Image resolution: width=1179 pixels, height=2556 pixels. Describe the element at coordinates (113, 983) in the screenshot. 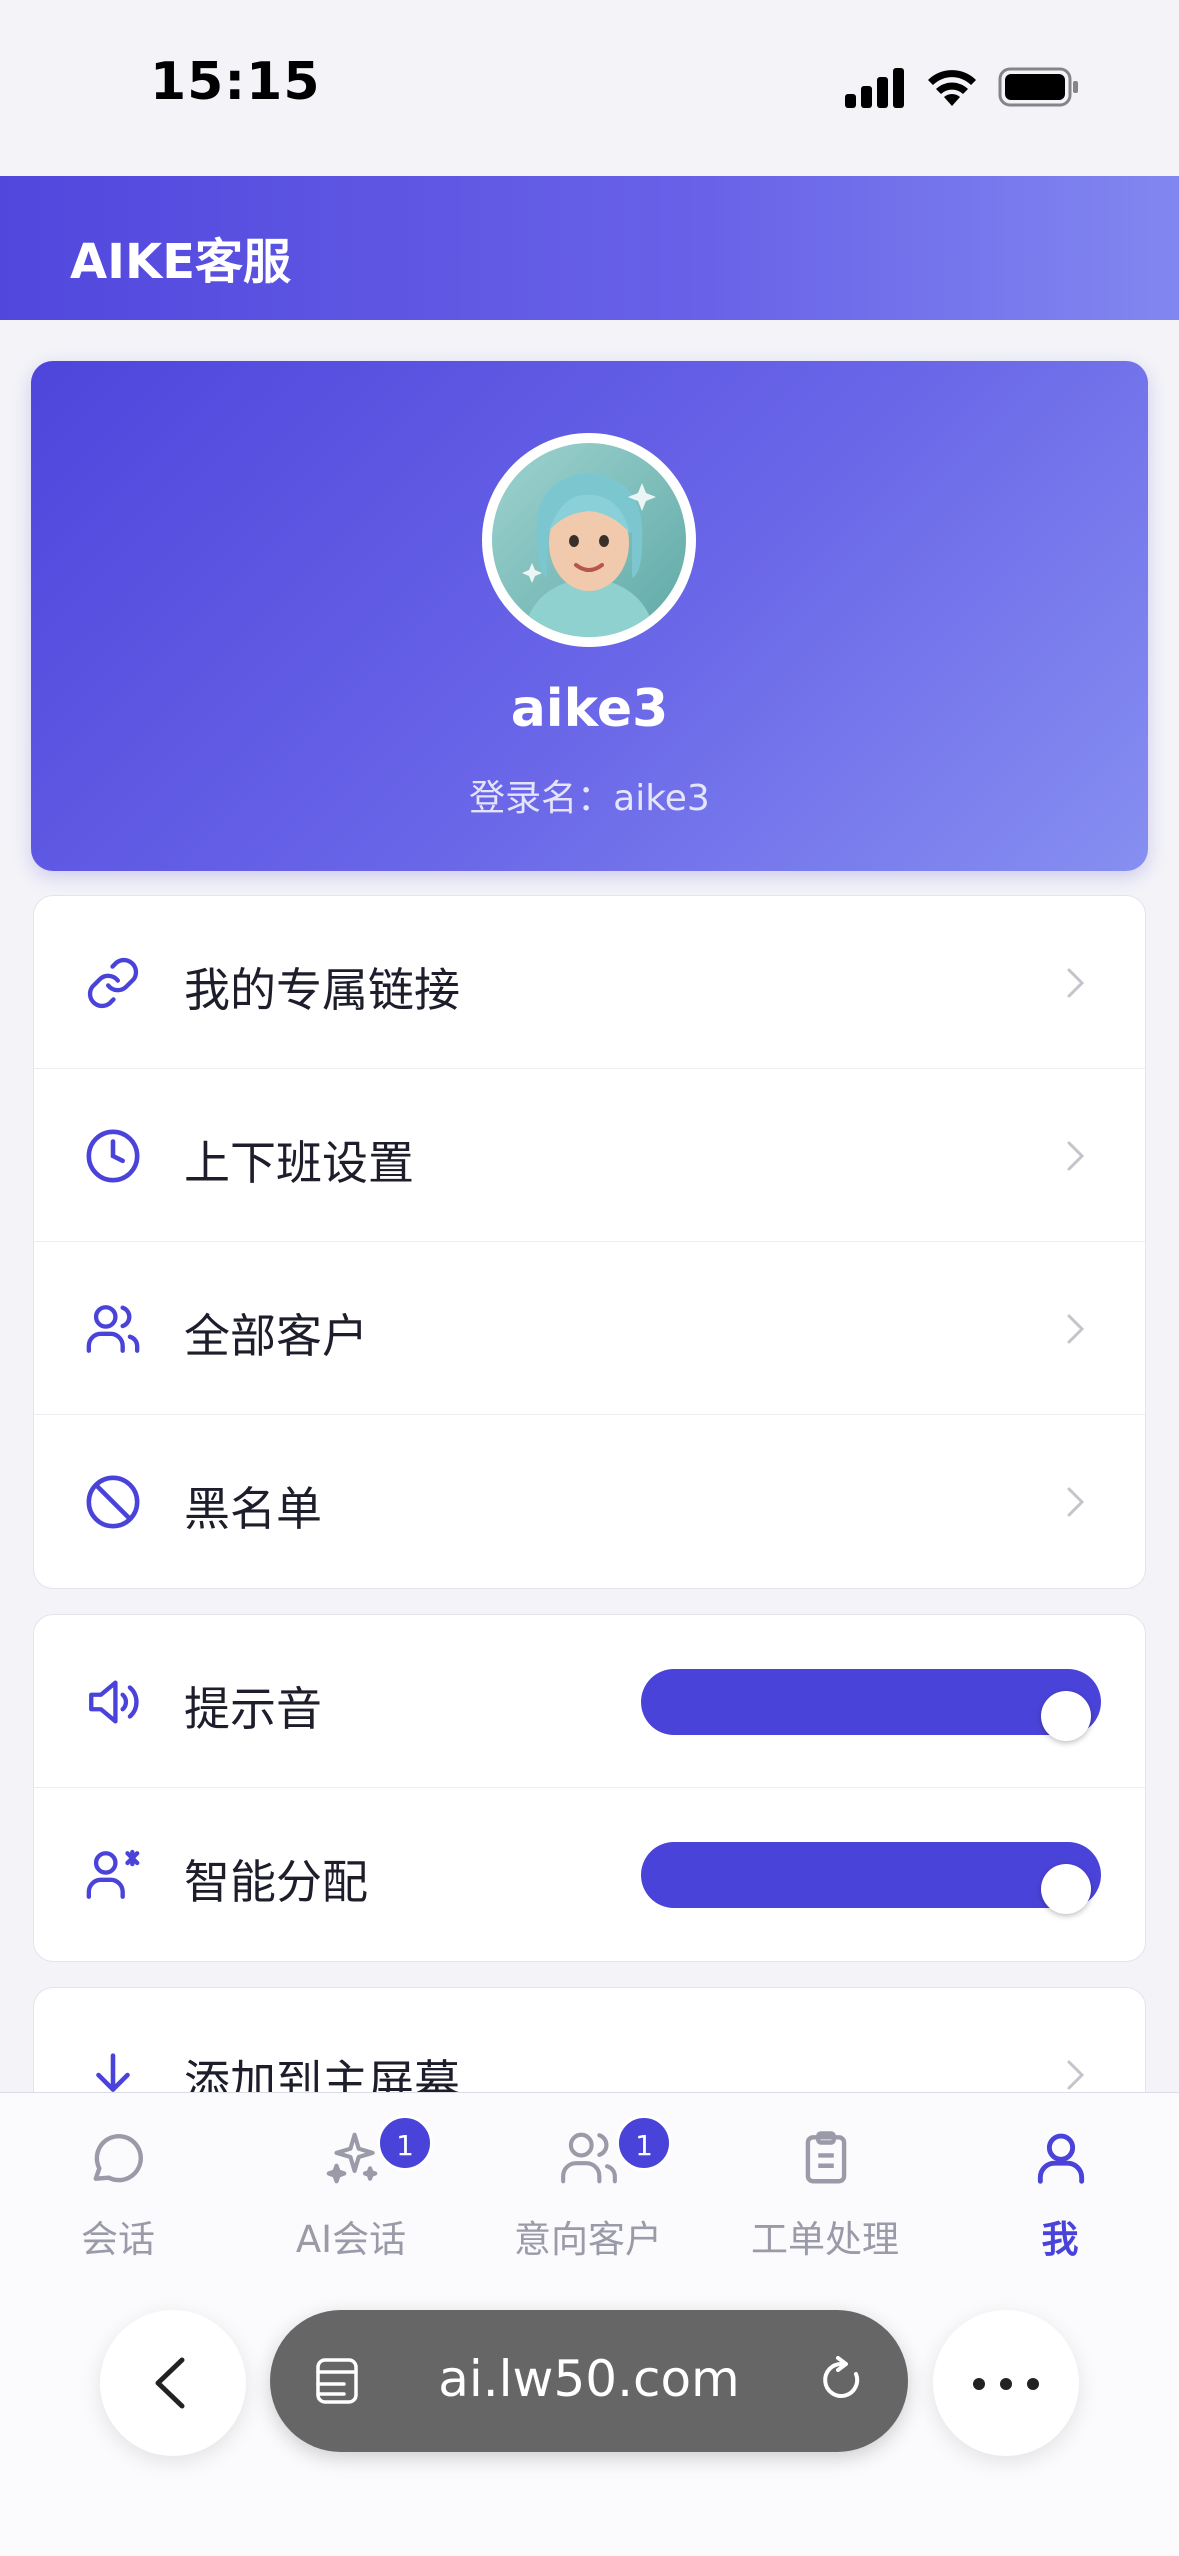

I see `link-icon` at that location.